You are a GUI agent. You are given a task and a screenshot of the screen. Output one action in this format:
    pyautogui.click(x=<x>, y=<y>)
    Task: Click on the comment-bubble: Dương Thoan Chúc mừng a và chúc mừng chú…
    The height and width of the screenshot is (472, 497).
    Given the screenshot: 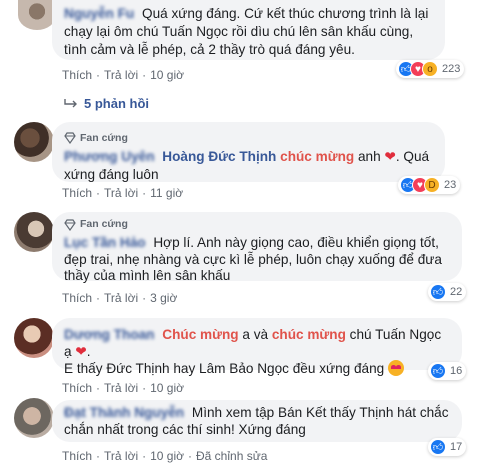 What is the action you would take?
    pyautogui.click(x=257, y=347)
    